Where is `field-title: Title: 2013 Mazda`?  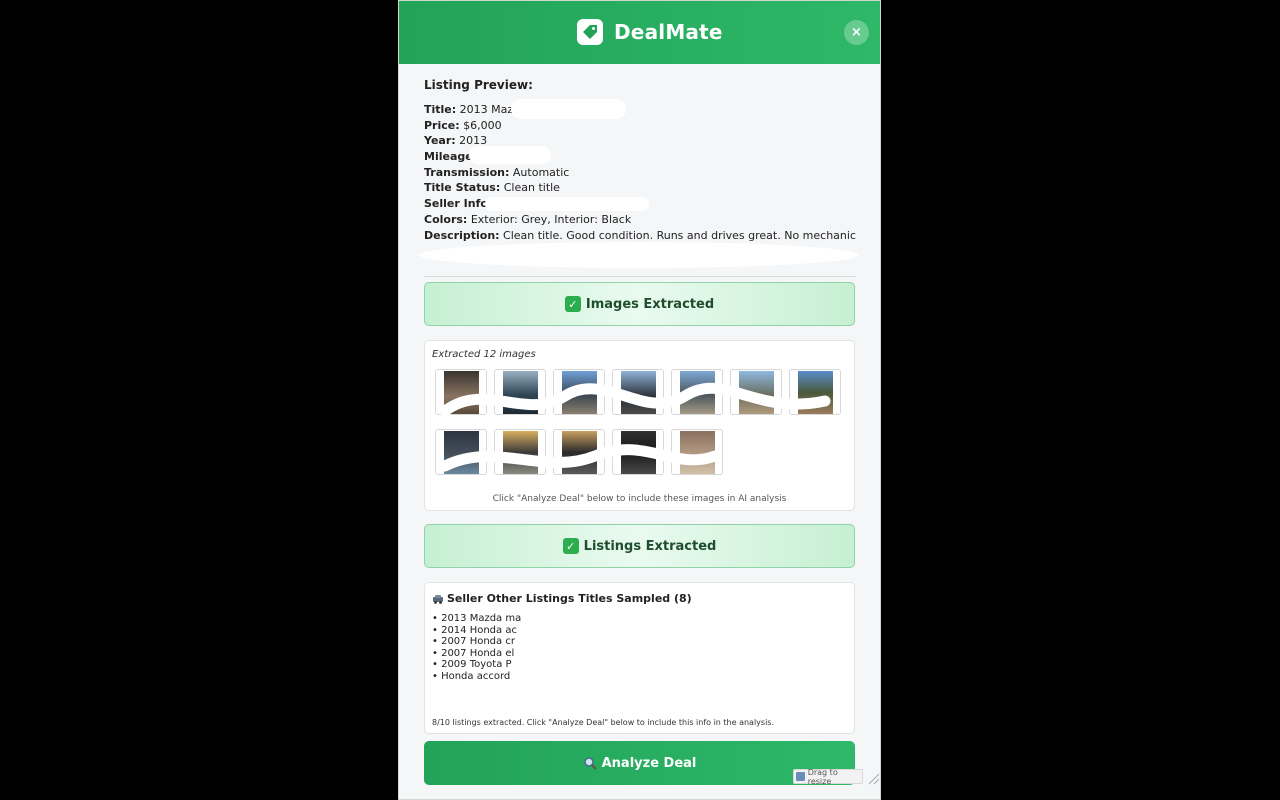
field-title: Title: 2013 Mazda is located at coordinates (640, 110).